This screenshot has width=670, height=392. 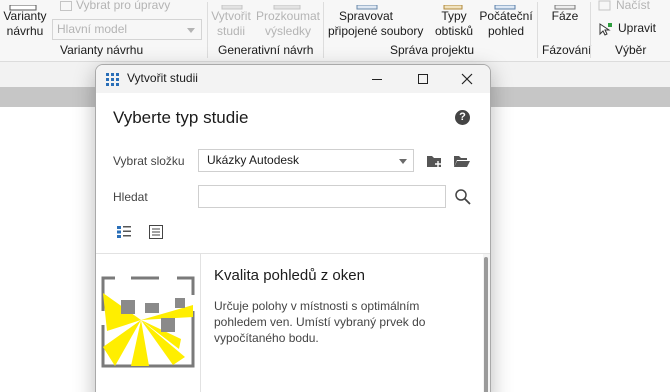 I want to click on design-options-button: Varianty návrhu, so click(x=25, y=24).